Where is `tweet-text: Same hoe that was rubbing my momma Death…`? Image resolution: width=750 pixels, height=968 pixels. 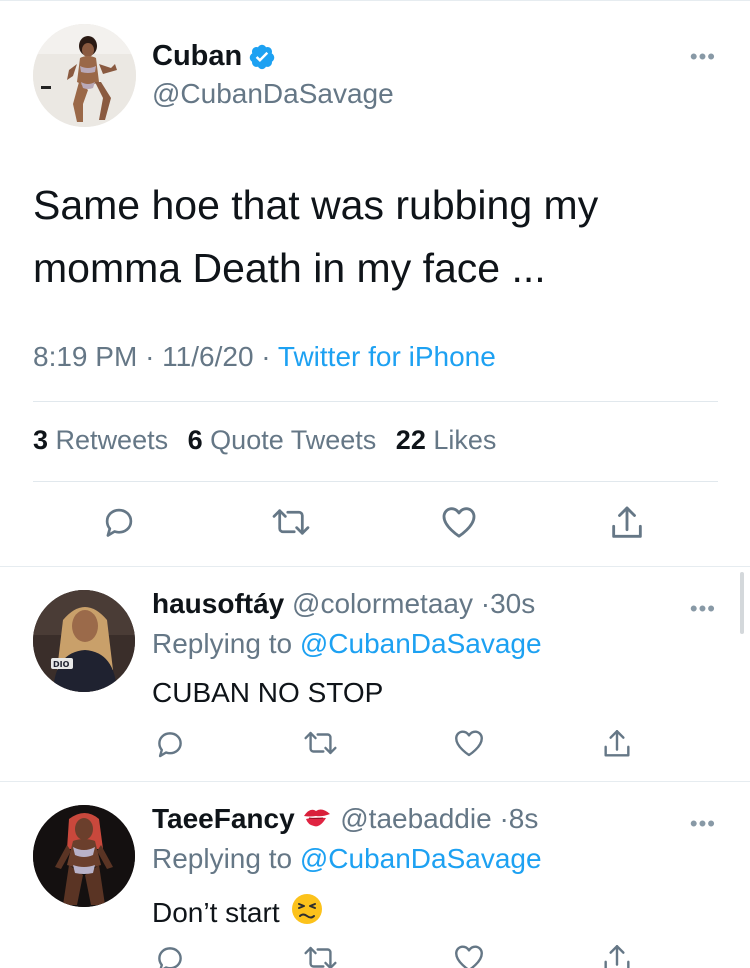 tweet-text: Same hoe that was rubbing my momma Death… is located at coordinates (316, 236).